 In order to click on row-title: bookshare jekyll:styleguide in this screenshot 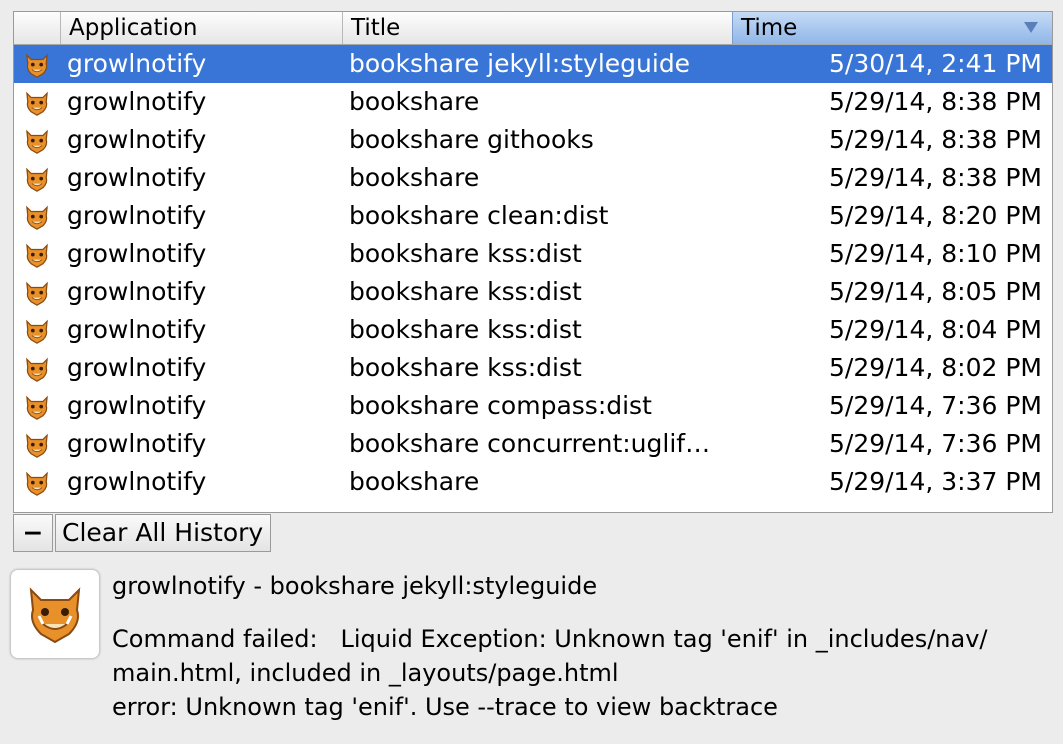, I will do `click(520, 63)`.